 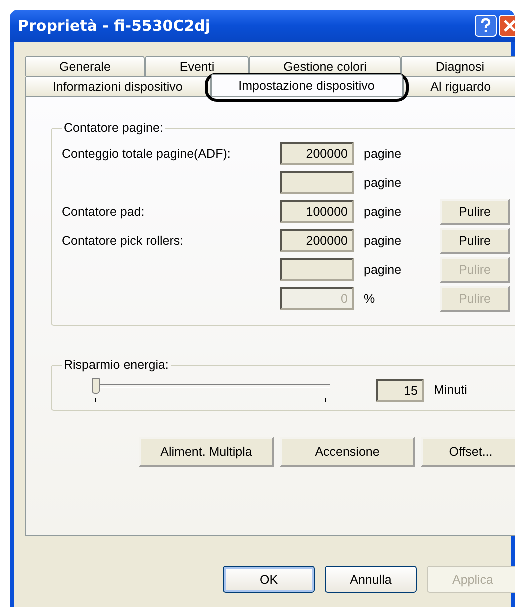 What do you see at coordinates (306, 85) in the screenshot?
I see `tab: Impostazione dispositivo` at bounding box center [306, 85].